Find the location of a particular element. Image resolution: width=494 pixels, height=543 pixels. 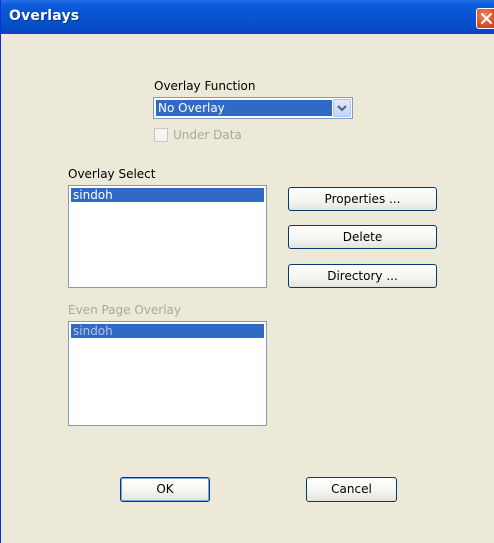

delete-button-label: Delete is located at coordinates (362, 237).